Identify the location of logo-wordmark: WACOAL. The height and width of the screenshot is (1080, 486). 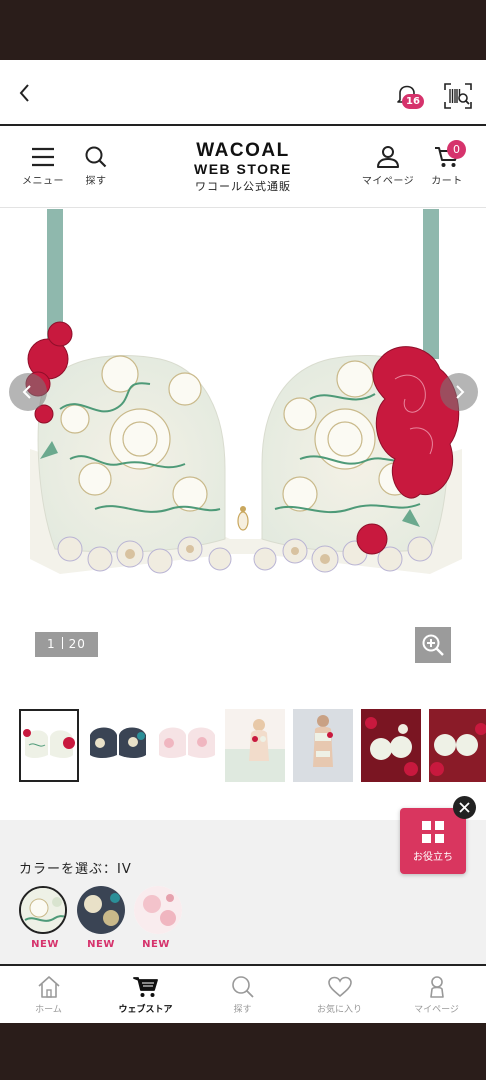
(243, 150).